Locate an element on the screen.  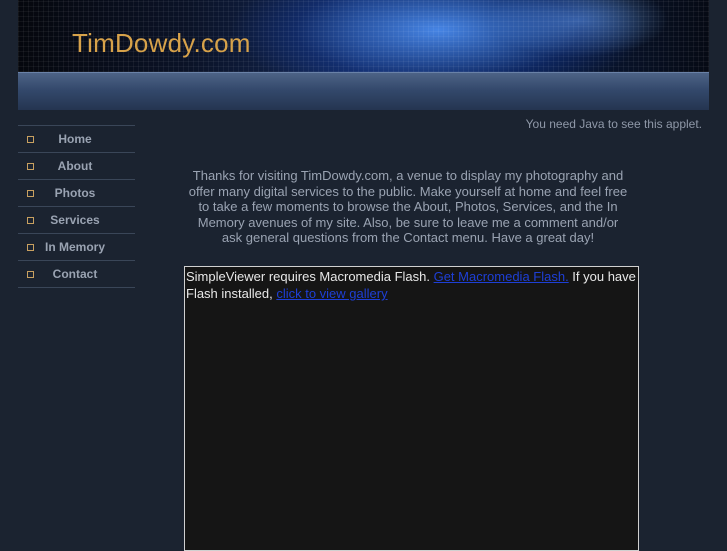
nav-item-about: About is located at coordinates (76, 165).